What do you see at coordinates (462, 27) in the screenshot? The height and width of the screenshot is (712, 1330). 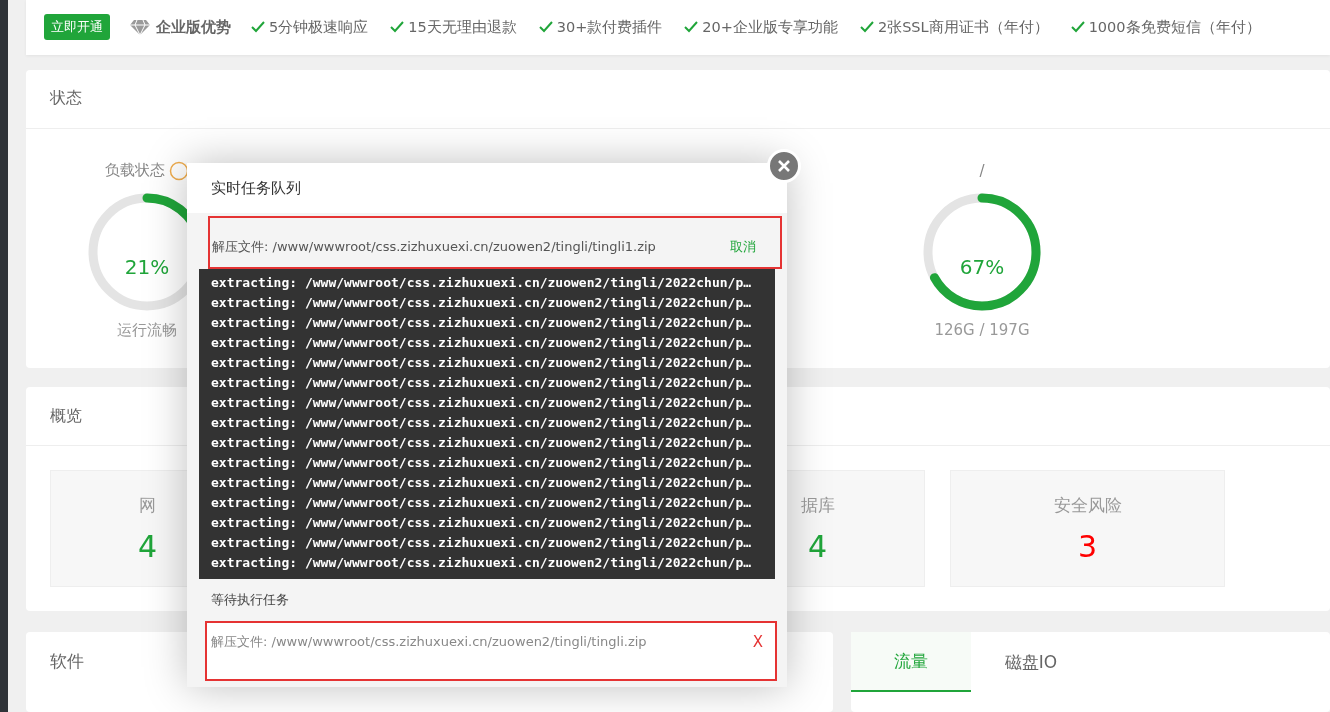 I see `feature-label: 15天无理由退款` at bounding box center [462, 27].